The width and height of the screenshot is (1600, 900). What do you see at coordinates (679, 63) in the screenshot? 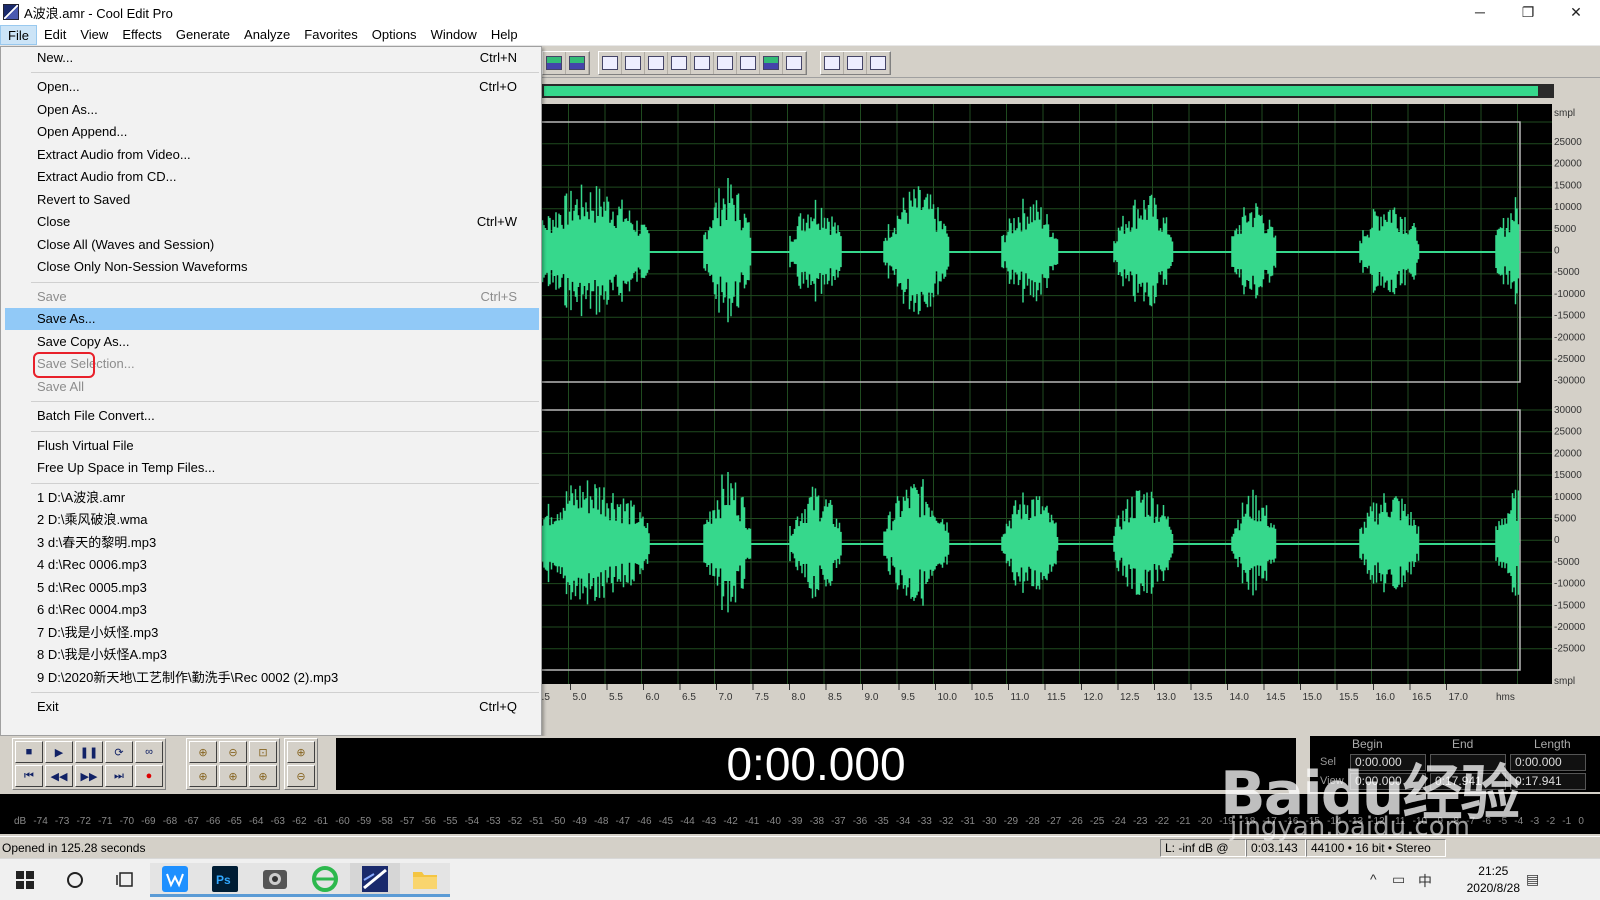
I see `play-icon` at bounding box center [679, 63].